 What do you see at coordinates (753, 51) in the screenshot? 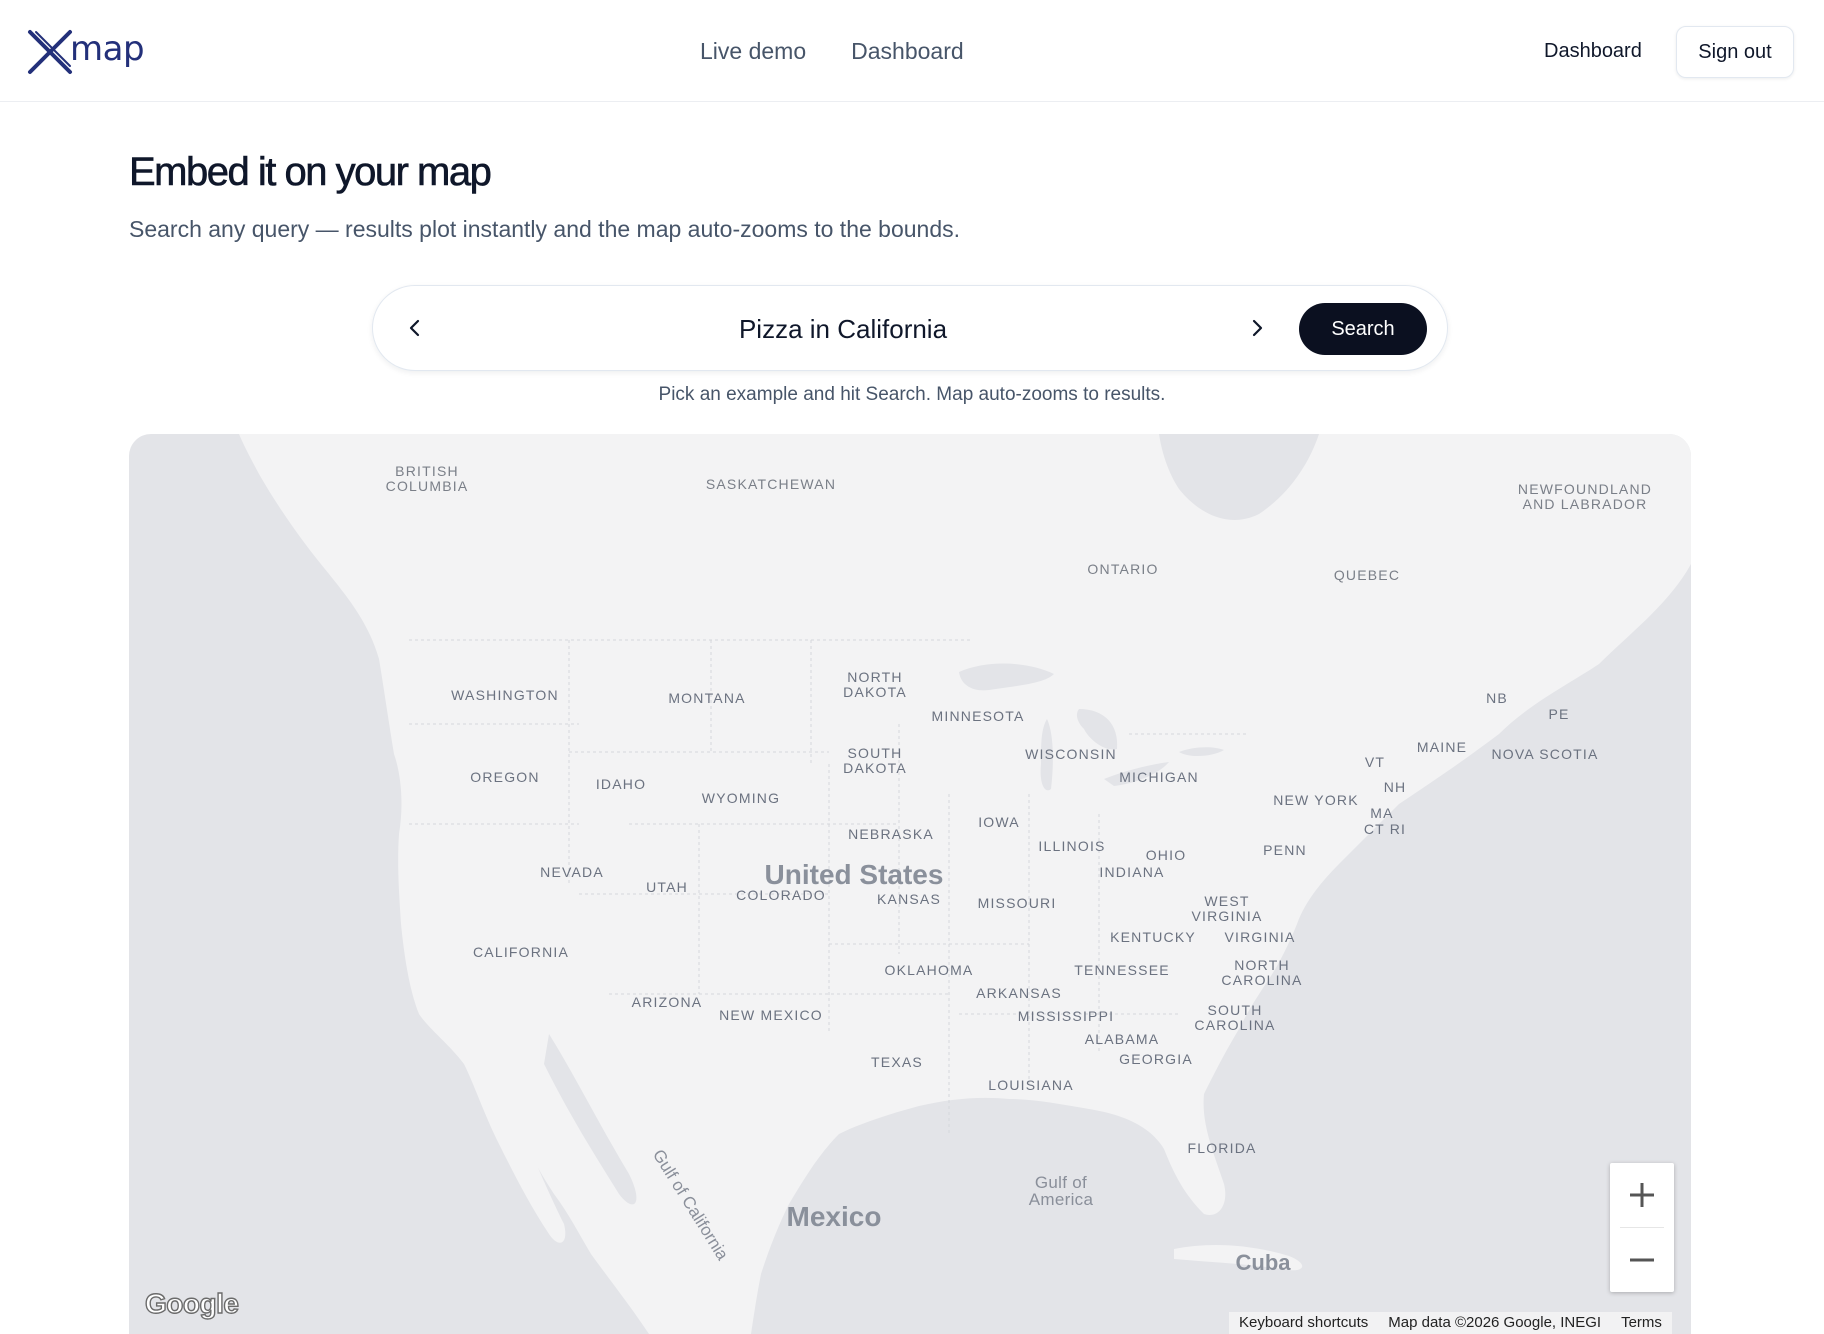
I see `nav-live-demo: Live demo` at bounding box center [753, 51].